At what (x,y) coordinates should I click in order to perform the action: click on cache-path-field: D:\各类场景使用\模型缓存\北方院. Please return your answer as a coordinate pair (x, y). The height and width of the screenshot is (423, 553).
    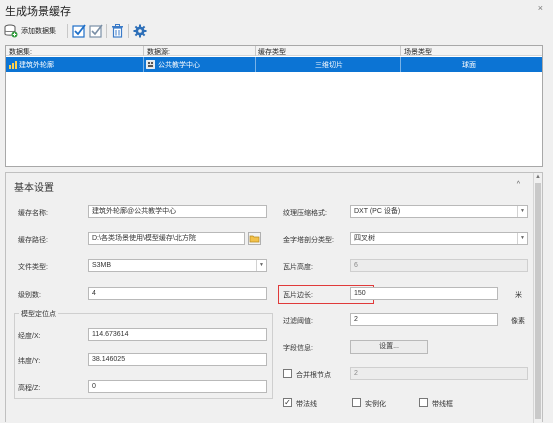
    Looking at the image, I should click on (166, 238).